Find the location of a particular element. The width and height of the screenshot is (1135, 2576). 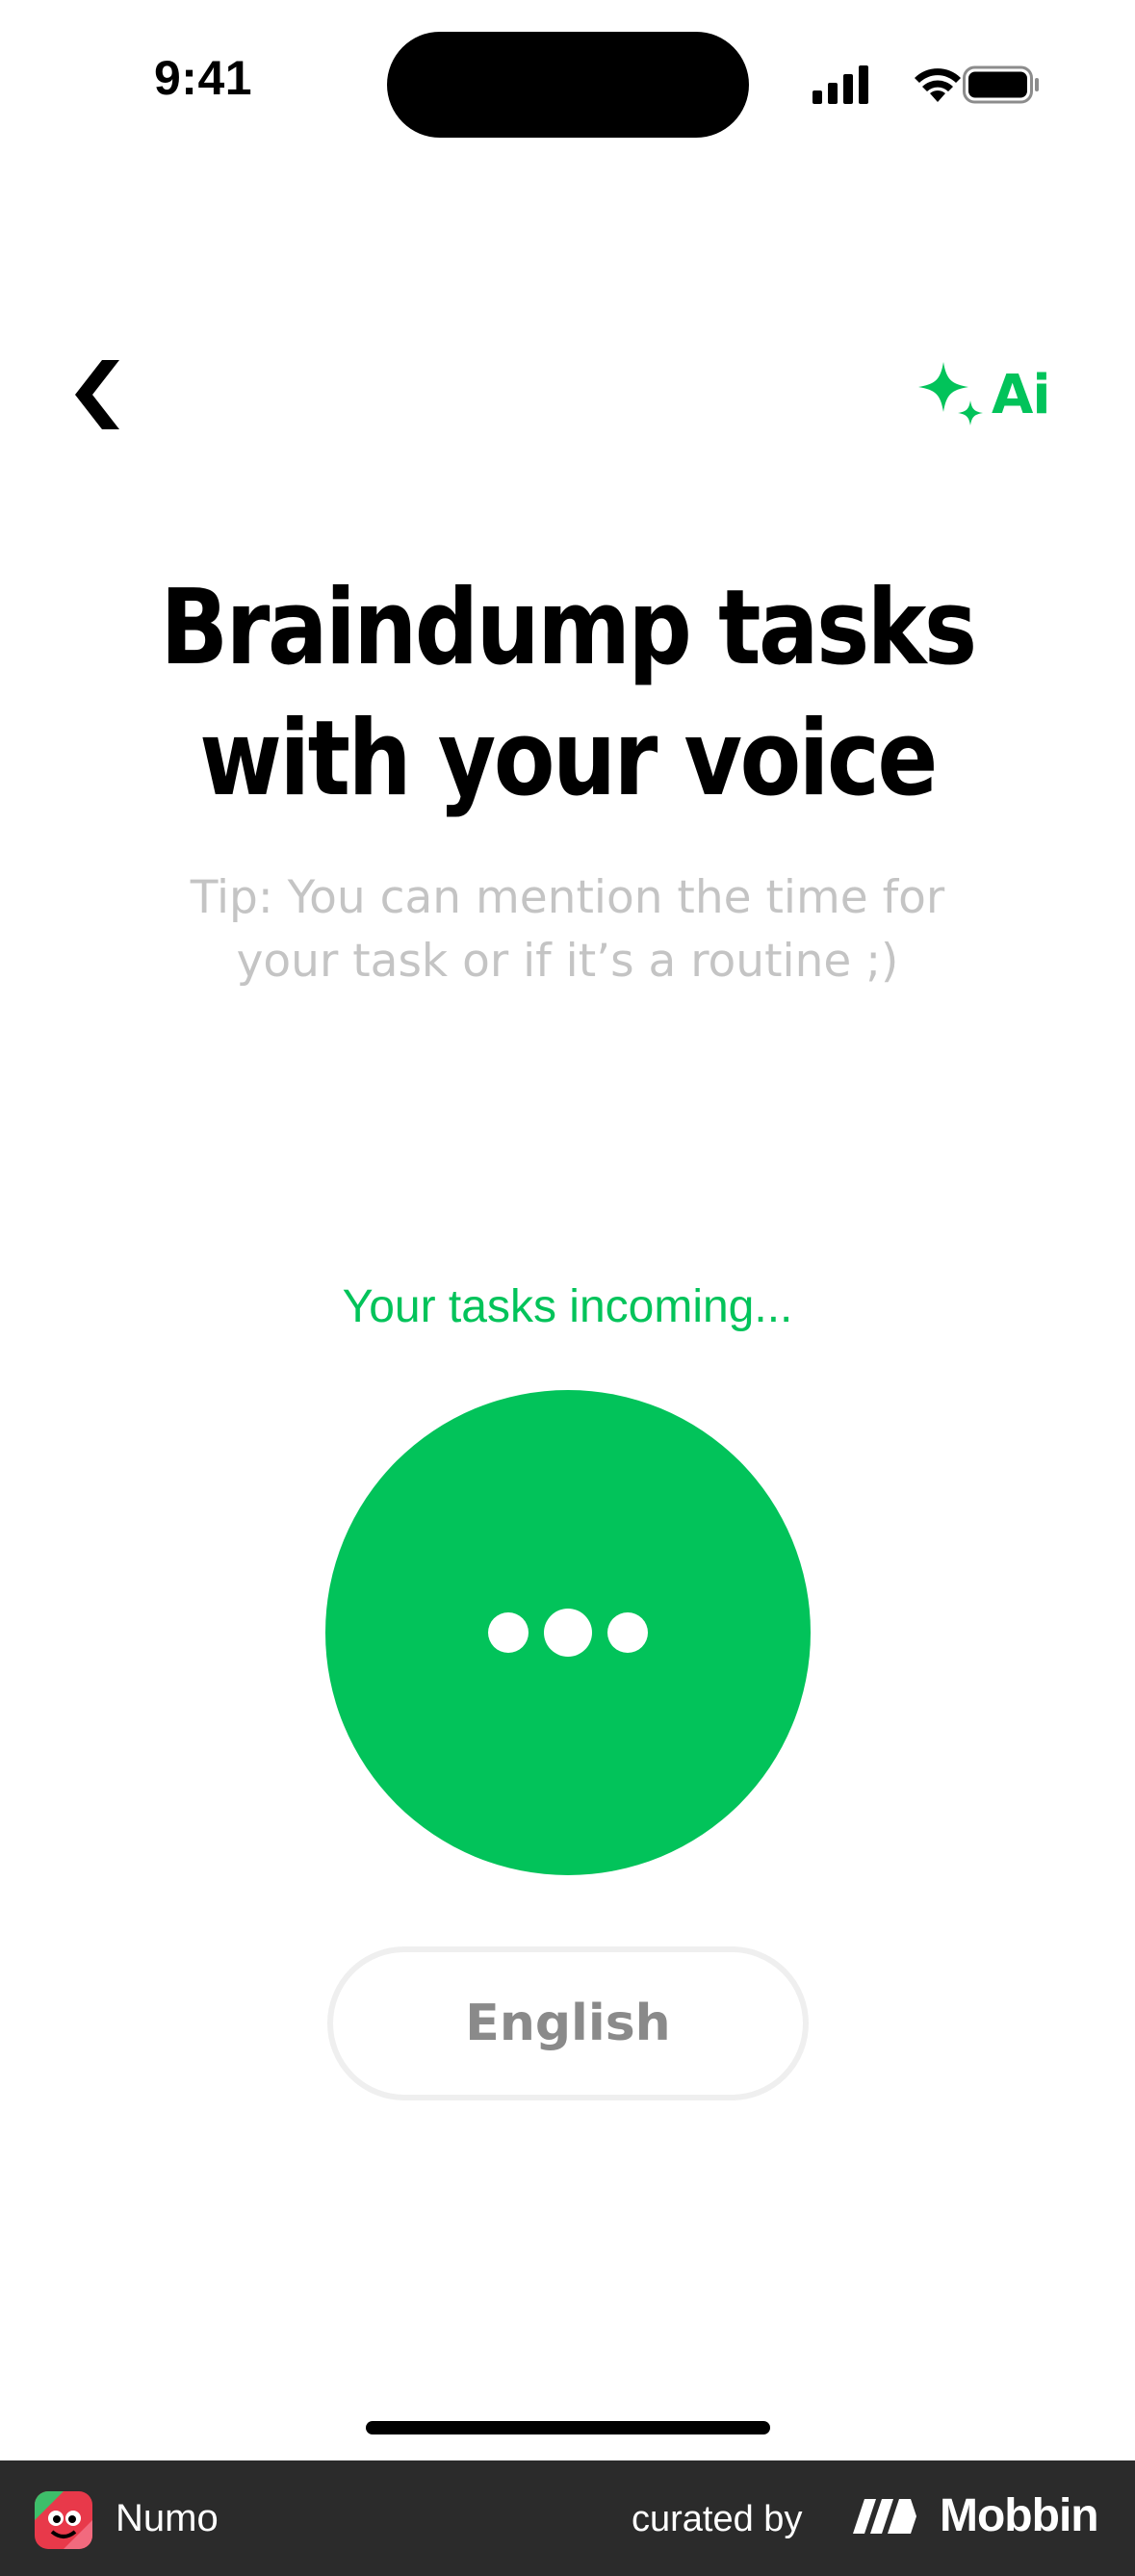

app-icon is located at coordinates (63, 2520).